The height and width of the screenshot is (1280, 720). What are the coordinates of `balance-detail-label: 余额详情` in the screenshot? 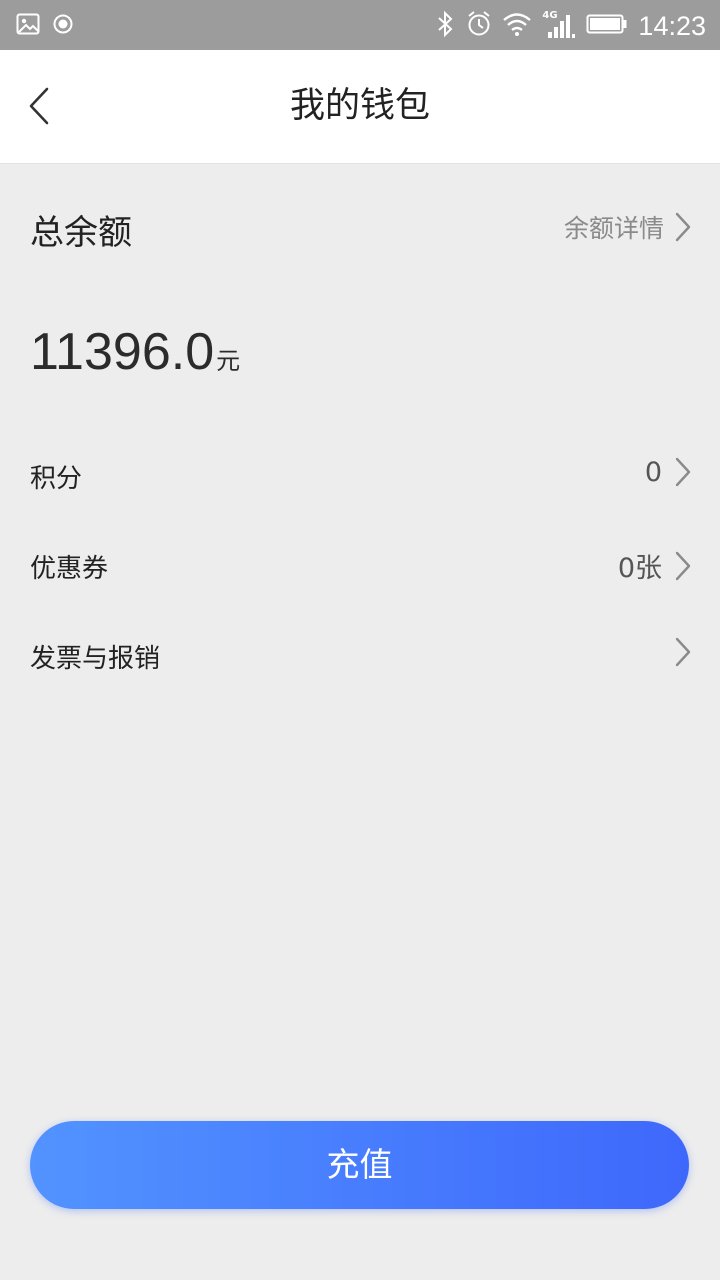 It's located at (613, 228).